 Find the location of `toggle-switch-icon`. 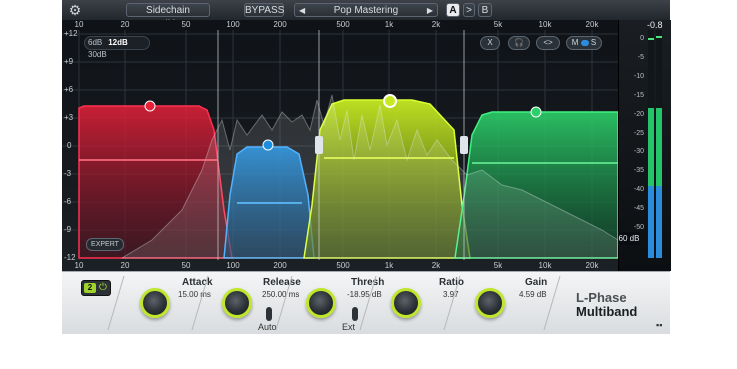

toggle-switch-icon is located at coordinates (584, 42).